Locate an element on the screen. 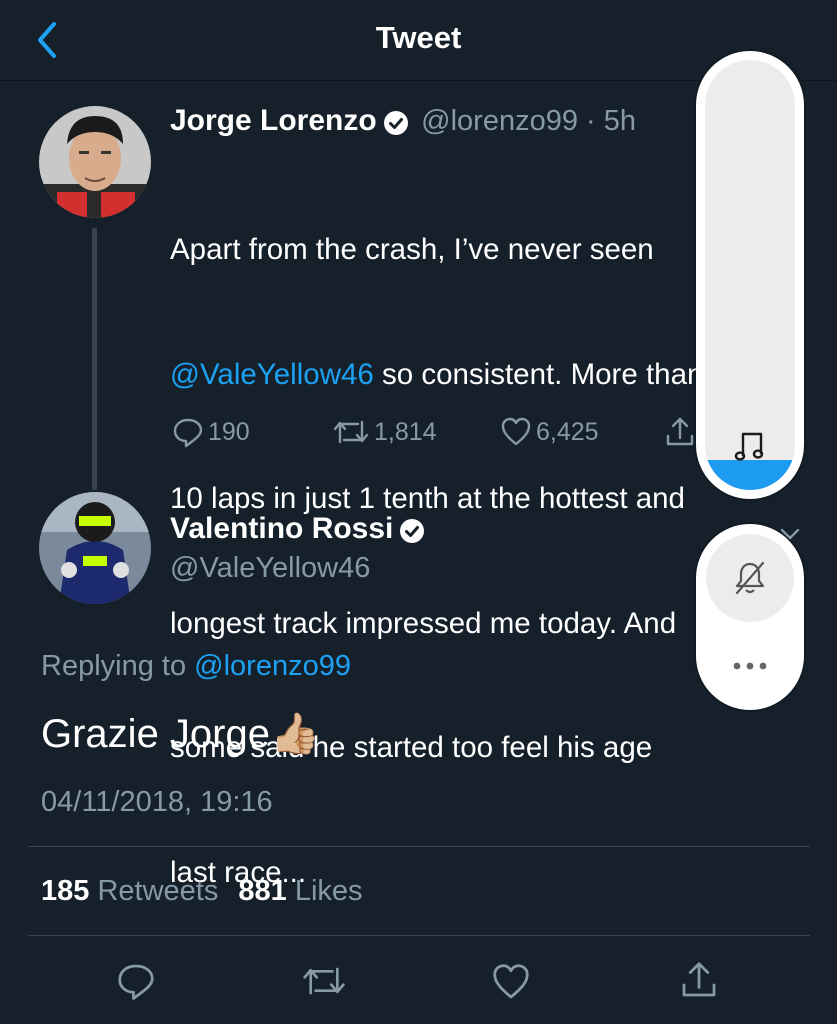 Image resolution: width=837 pixels, height=1024 pixels. likes-stat: 881 Likes is located at coordinates (300, 891).